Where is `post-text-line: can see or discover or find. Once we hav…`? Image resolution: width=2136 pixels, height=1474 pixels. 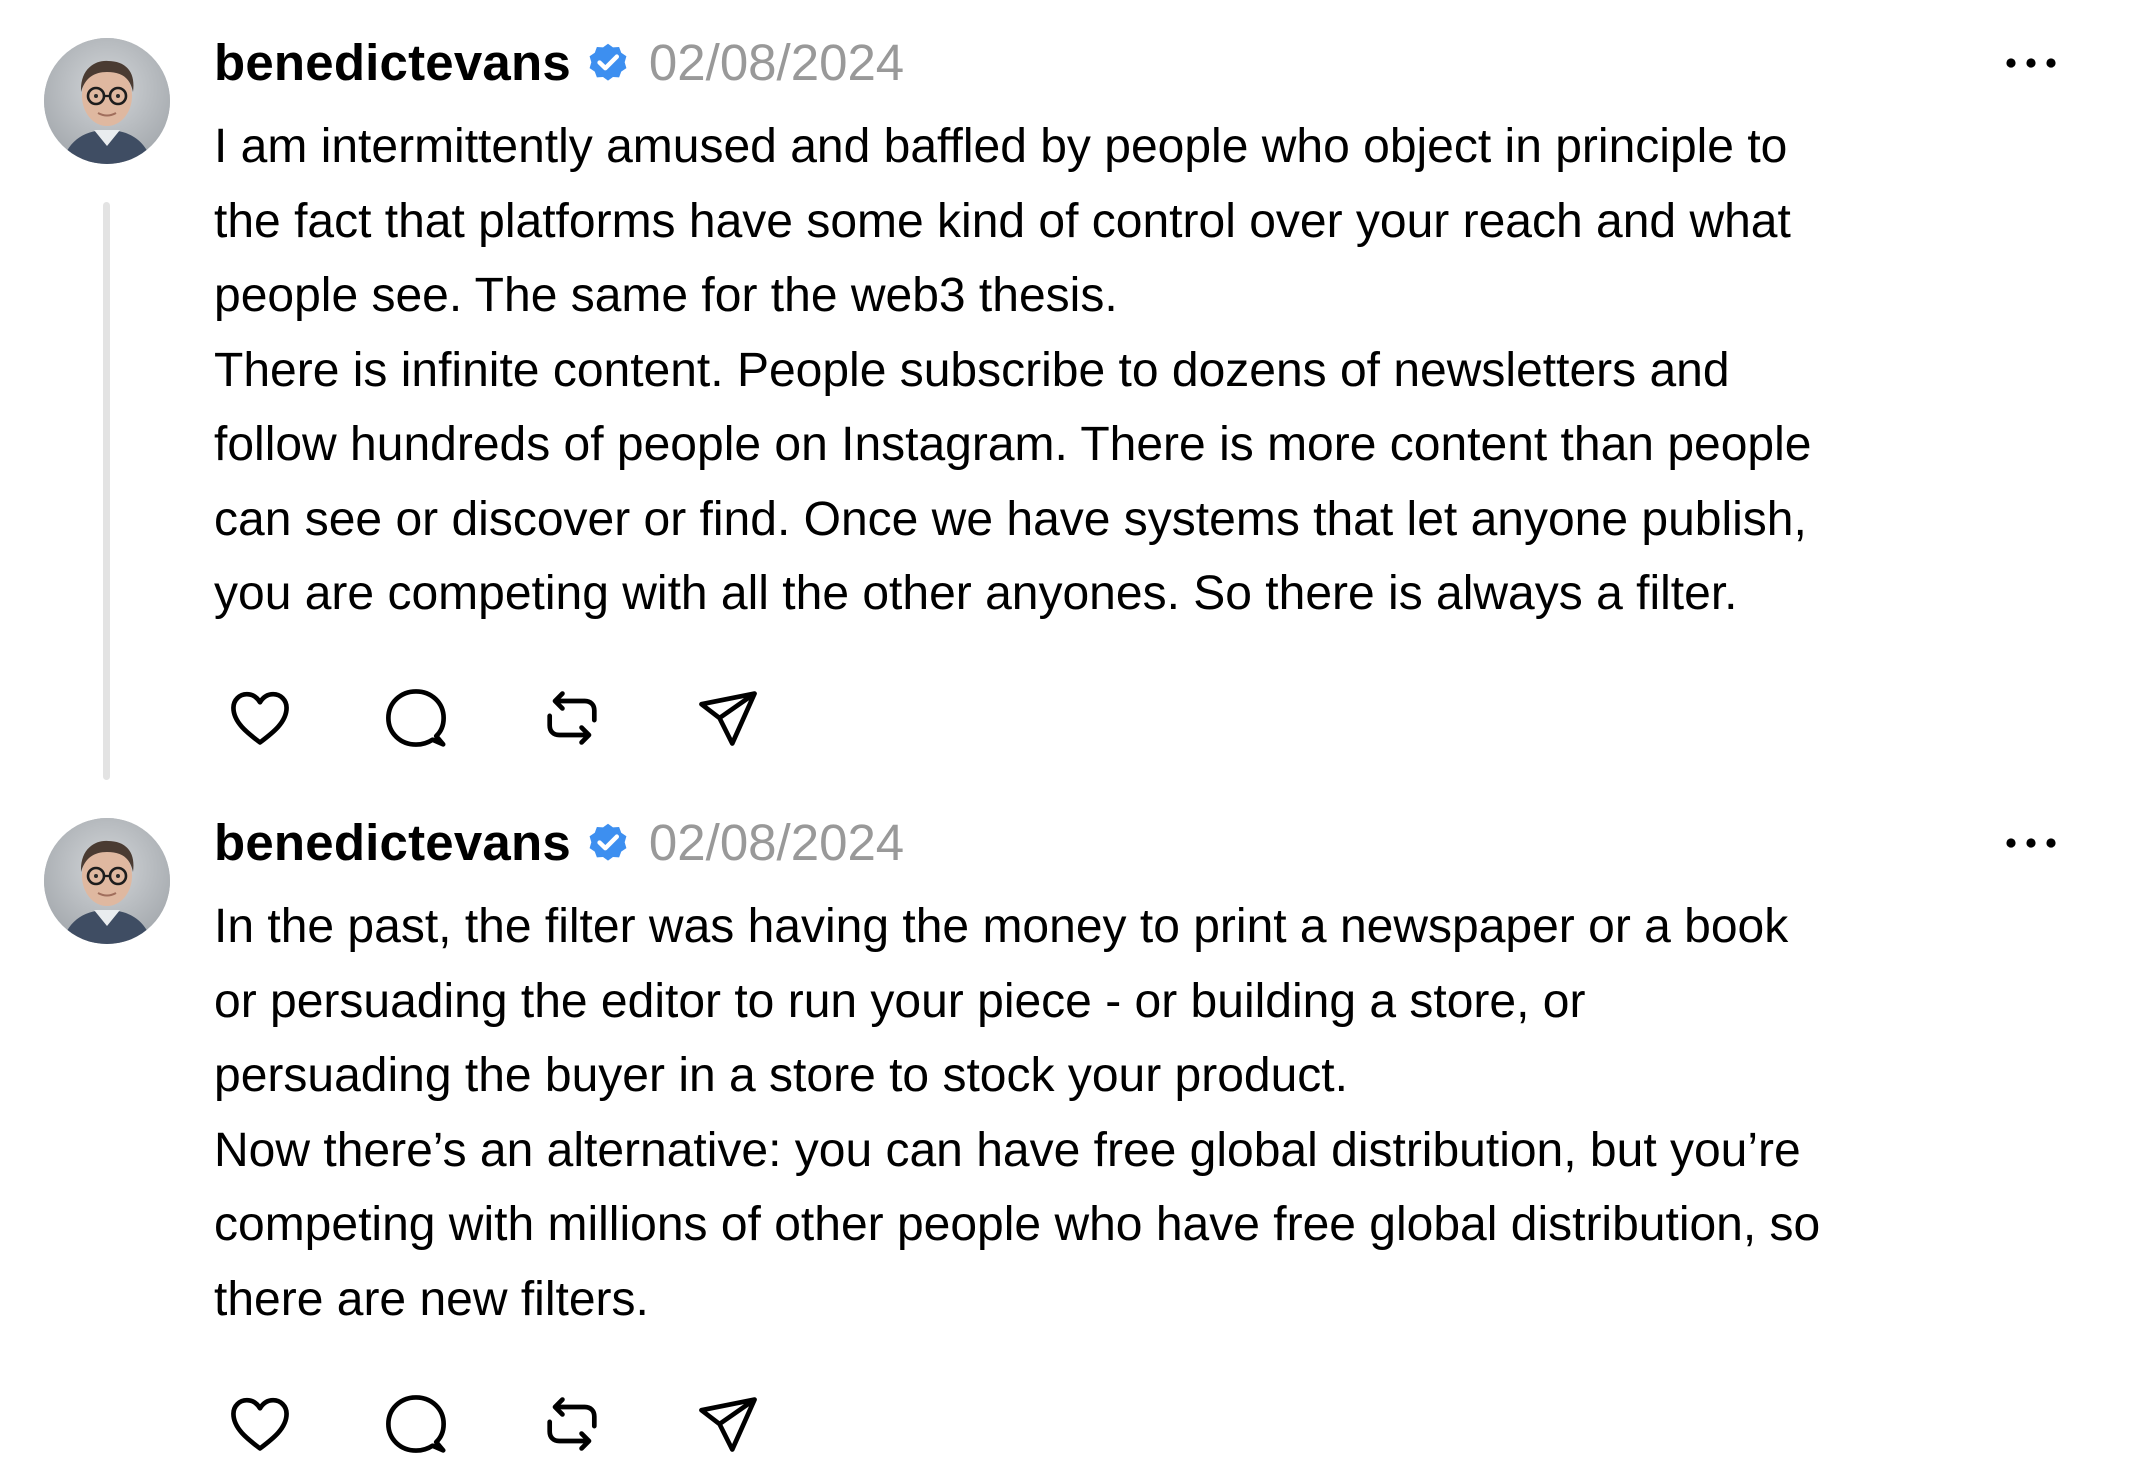 post-text-line: can see or discover or find. Once we hav… is located at coordinates (1010, 519).